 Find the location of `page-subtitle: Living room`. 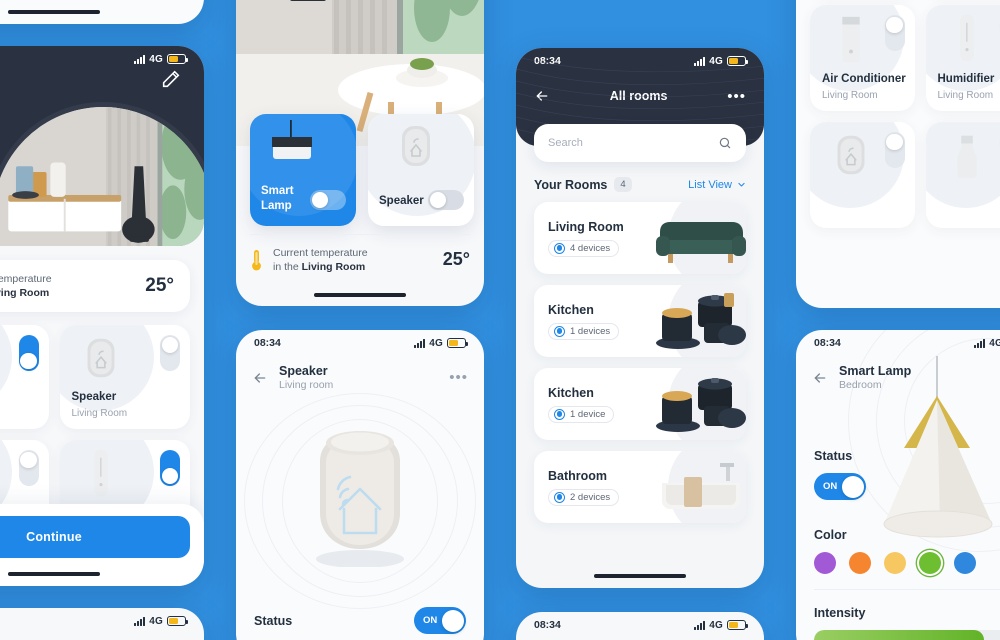

page-subtitle: Living room is located at coordinates (306, 385).